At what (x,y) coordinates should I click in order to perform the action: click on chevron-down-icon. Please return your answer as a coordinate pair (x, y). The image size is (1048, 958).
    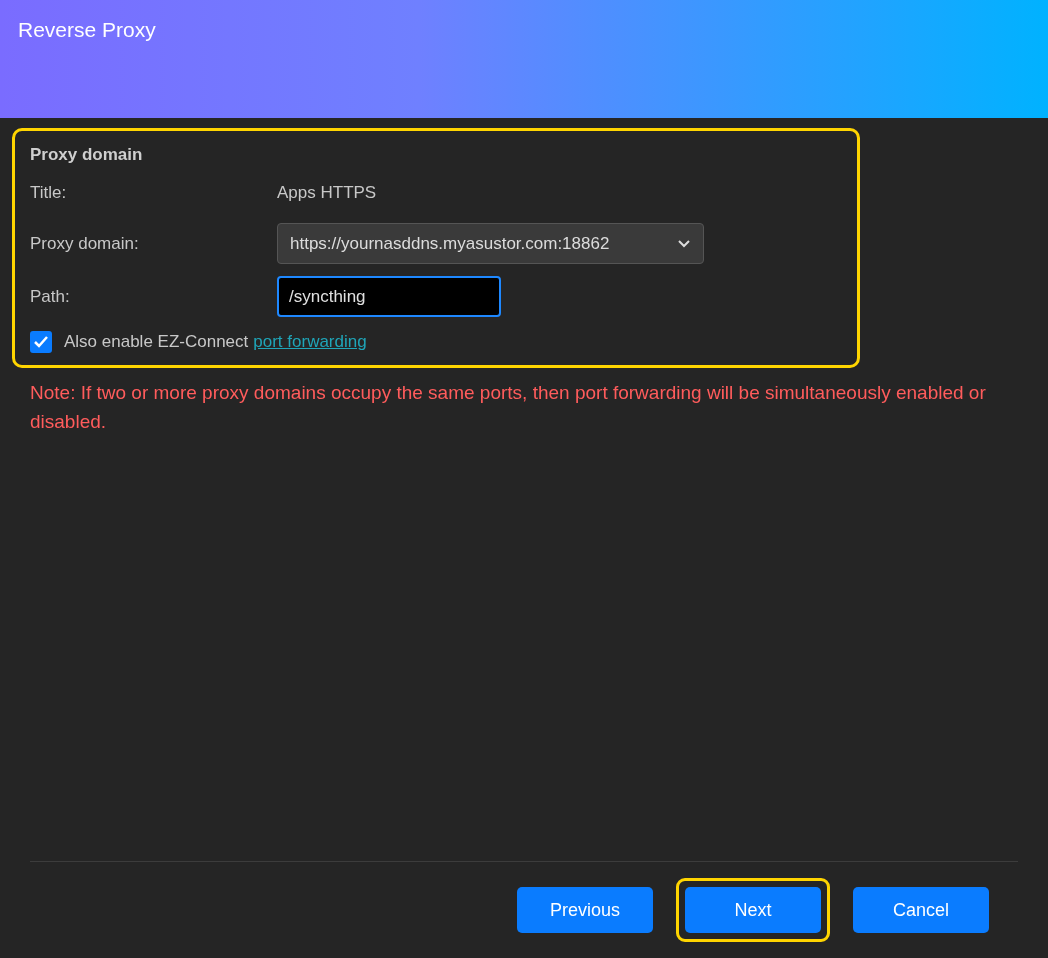
    Looking at the image, I should click on (684, 243).